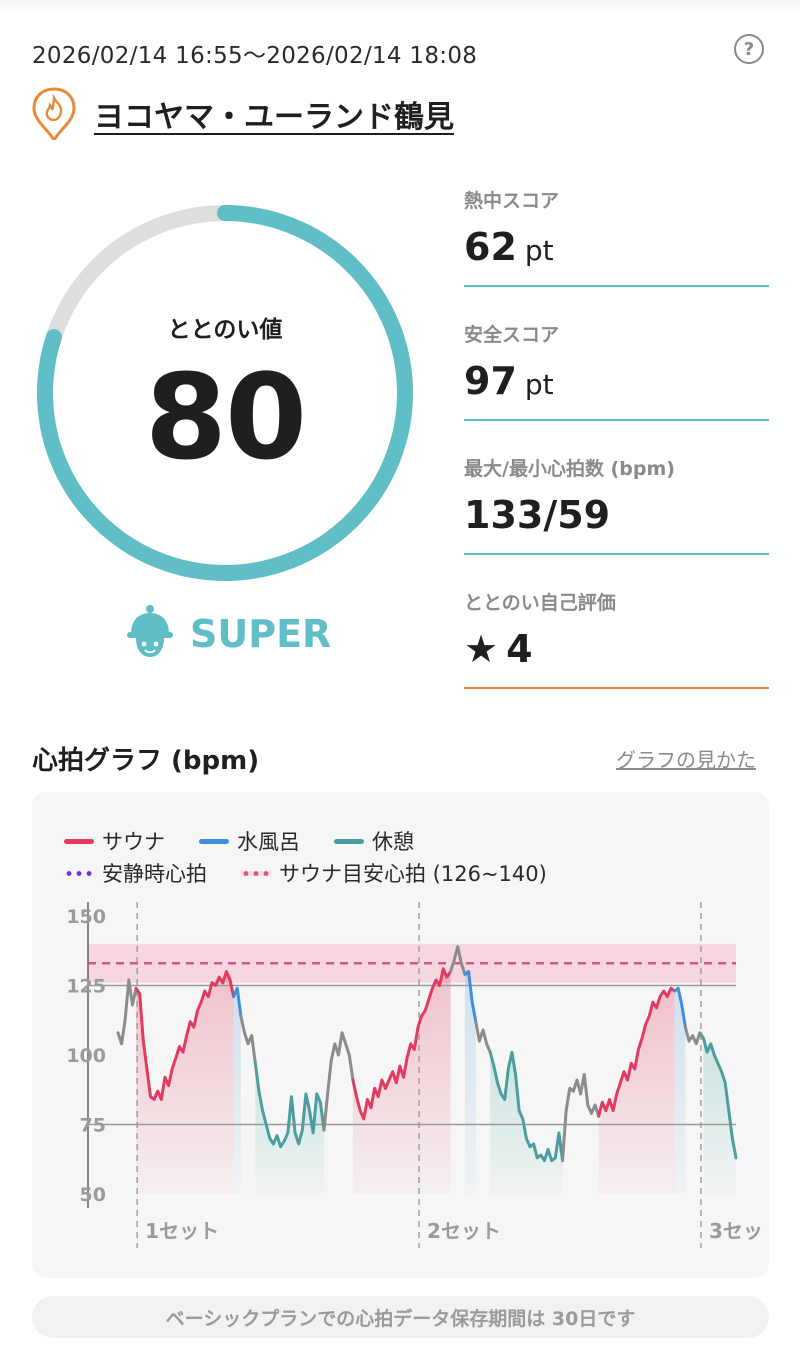 The height and width of the screenshot is (1346, 800). What do you see at coordinates (255, 56) in the screenshot?
I see `session-date-range: 2026/02/14 16:55〜2026/02/14 18:08` at bounding box center [255, 56].